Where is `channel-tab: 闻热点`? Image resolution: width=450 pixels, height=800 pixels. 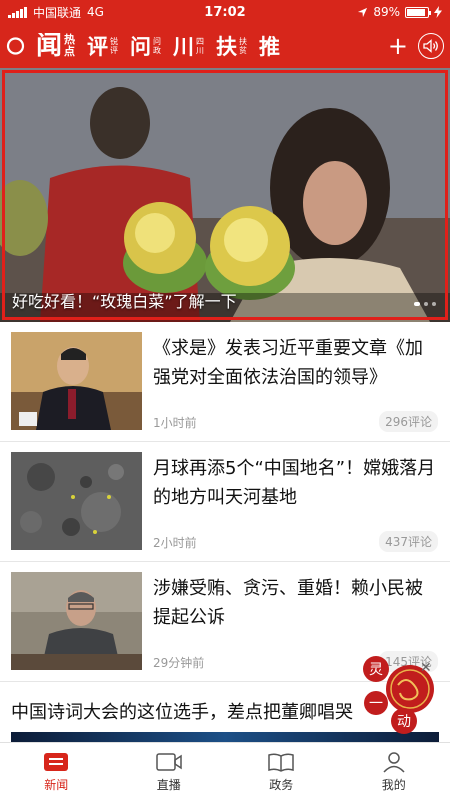 channel-tab: 闻热点 is located at coordinates (55, 46).